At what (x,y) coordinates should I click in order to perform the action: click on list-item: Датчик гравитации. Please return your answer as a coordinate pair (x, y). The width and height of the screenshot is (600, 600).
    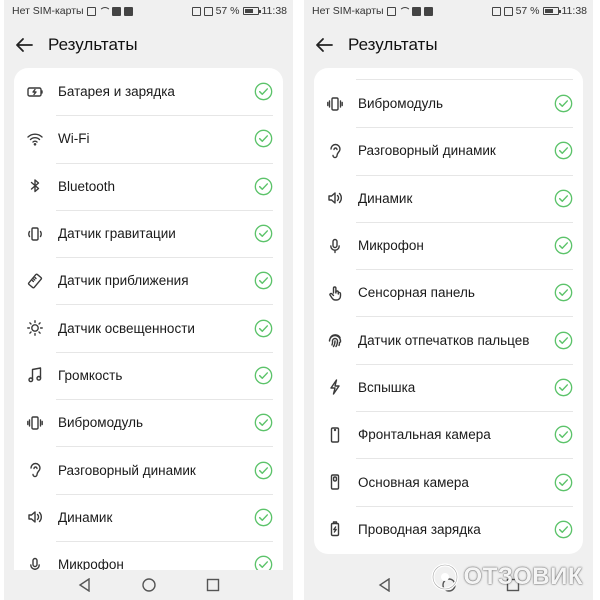
    Looking at the image, I should click on (148, 233).